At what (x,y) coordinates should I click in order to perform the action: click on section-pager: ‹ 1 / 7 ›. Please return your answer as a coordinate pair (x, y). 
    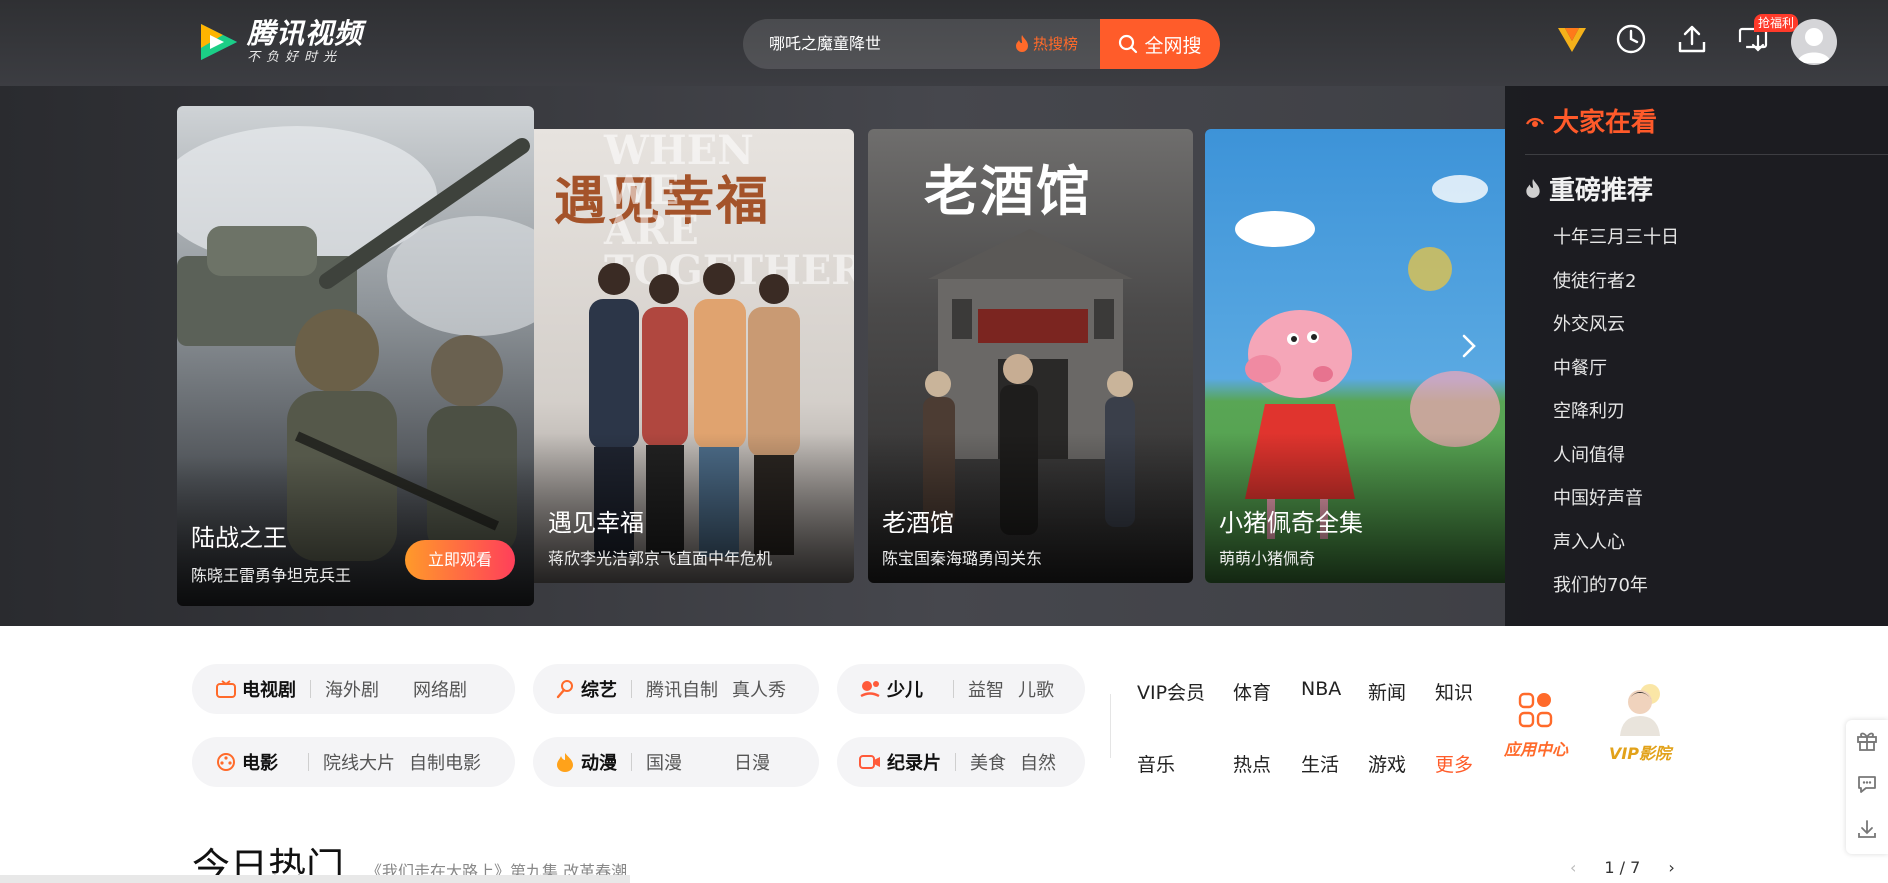
    Looking at the image, I should click on (1622, 867).